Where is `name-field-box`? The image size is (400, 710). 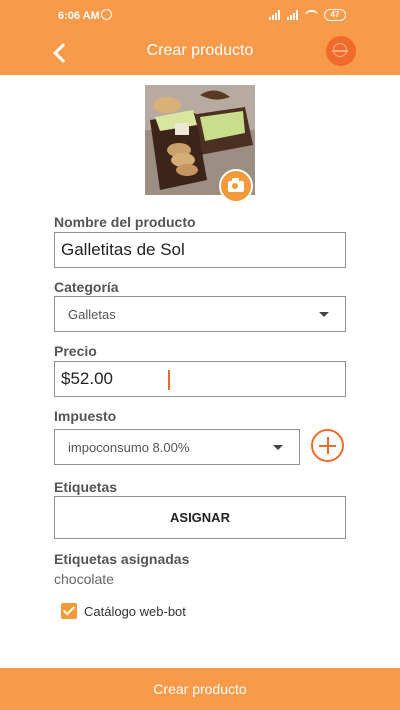 name-field-box is located at coordinates (200, 250).